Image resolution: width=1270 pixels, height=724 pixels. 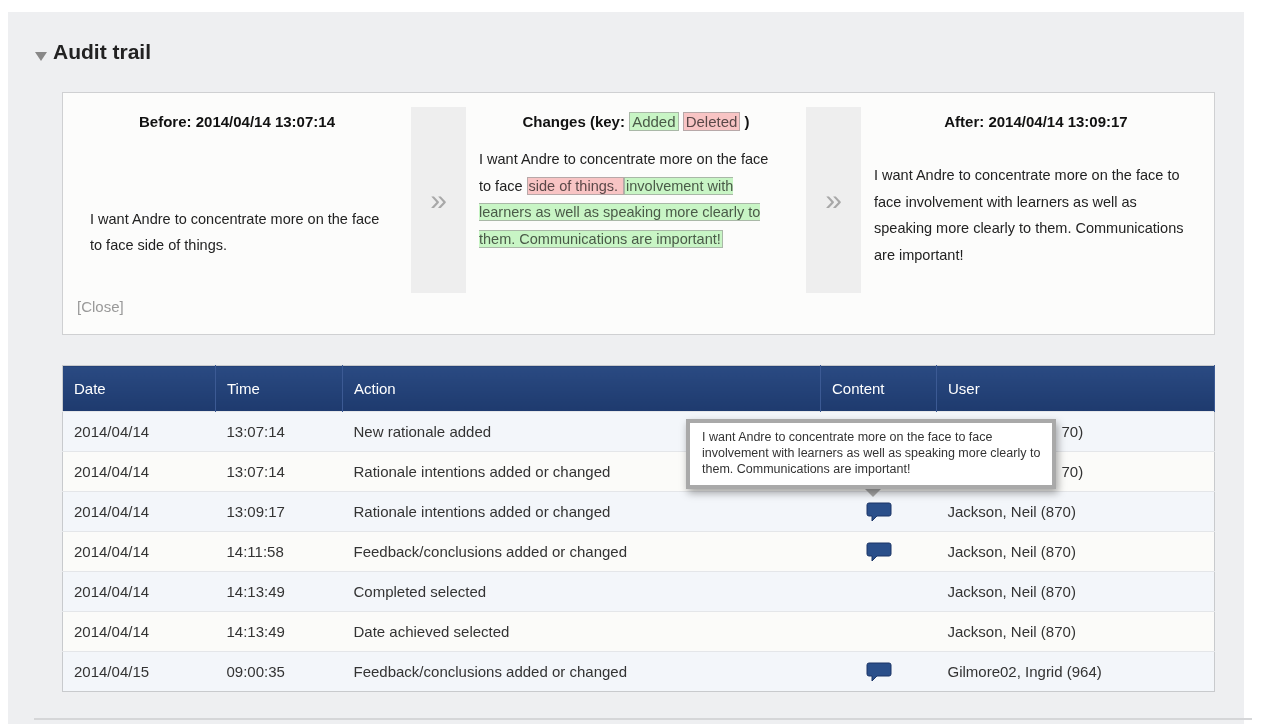 What do you see at coordinates (139, 671) in the screenshot?
I see `table-cell: 2014/04/15` at bounding box center [139, 671].